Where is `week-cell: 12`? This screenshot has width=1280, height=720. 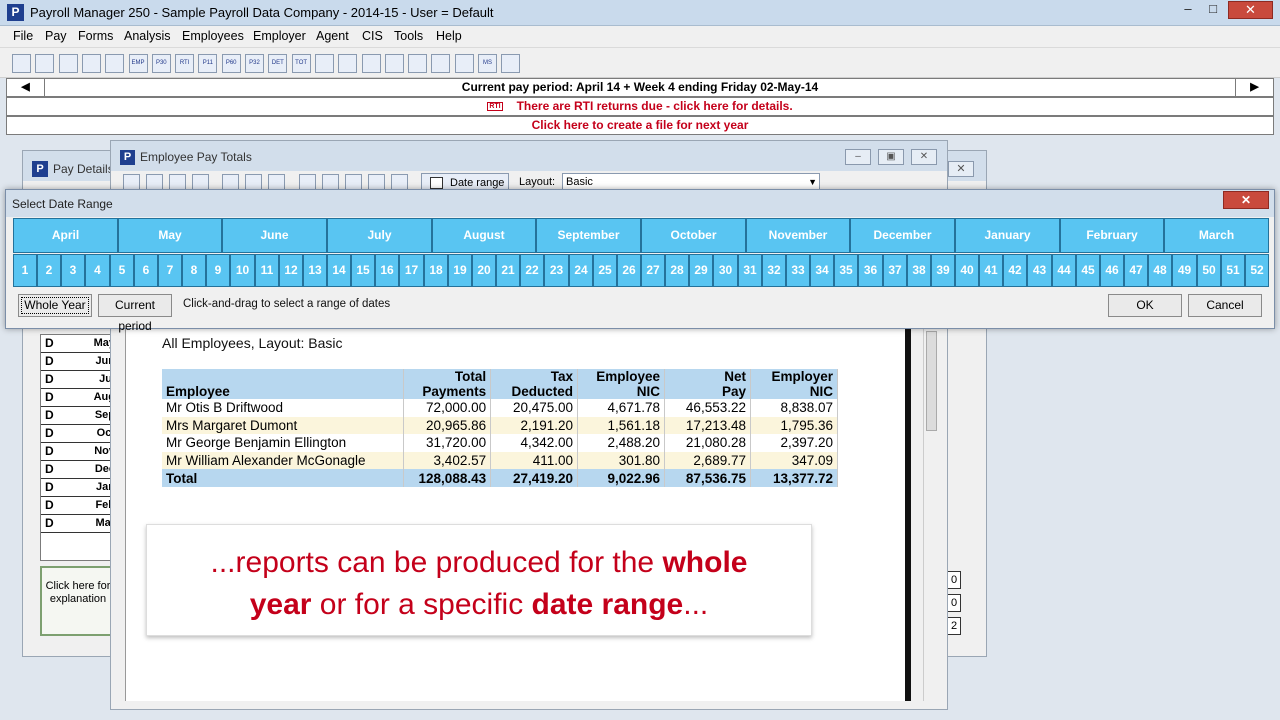 week-cell: 12 is located at coordinates (291, 270).